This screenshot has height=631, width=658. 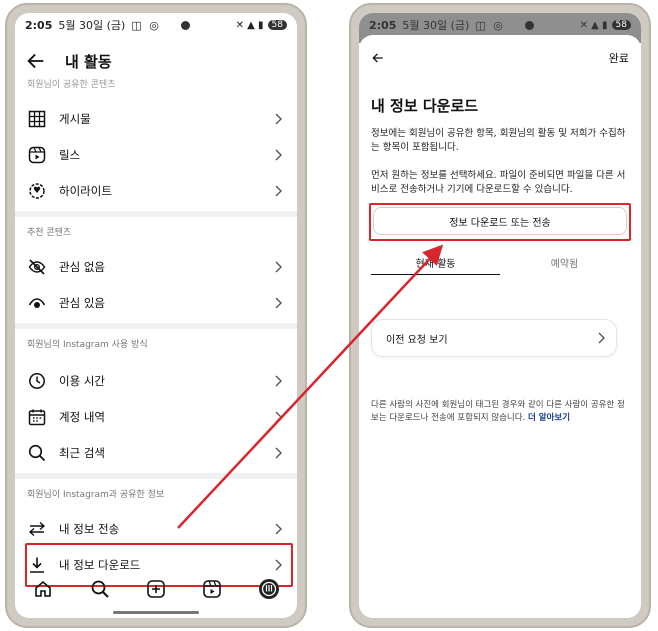 I want to click on grid-icon, so click(x=37, y=119).